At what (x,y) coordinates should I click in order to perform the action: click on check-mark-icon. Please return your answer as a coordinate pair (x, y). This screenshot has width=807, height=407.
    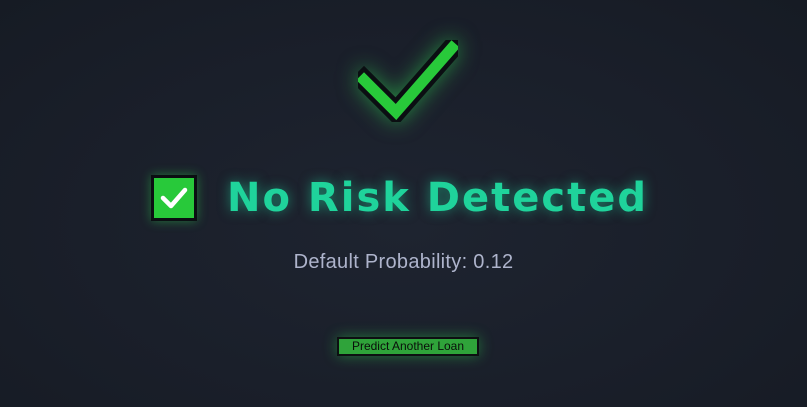
    Looking at the image, I should click on (408, 81).